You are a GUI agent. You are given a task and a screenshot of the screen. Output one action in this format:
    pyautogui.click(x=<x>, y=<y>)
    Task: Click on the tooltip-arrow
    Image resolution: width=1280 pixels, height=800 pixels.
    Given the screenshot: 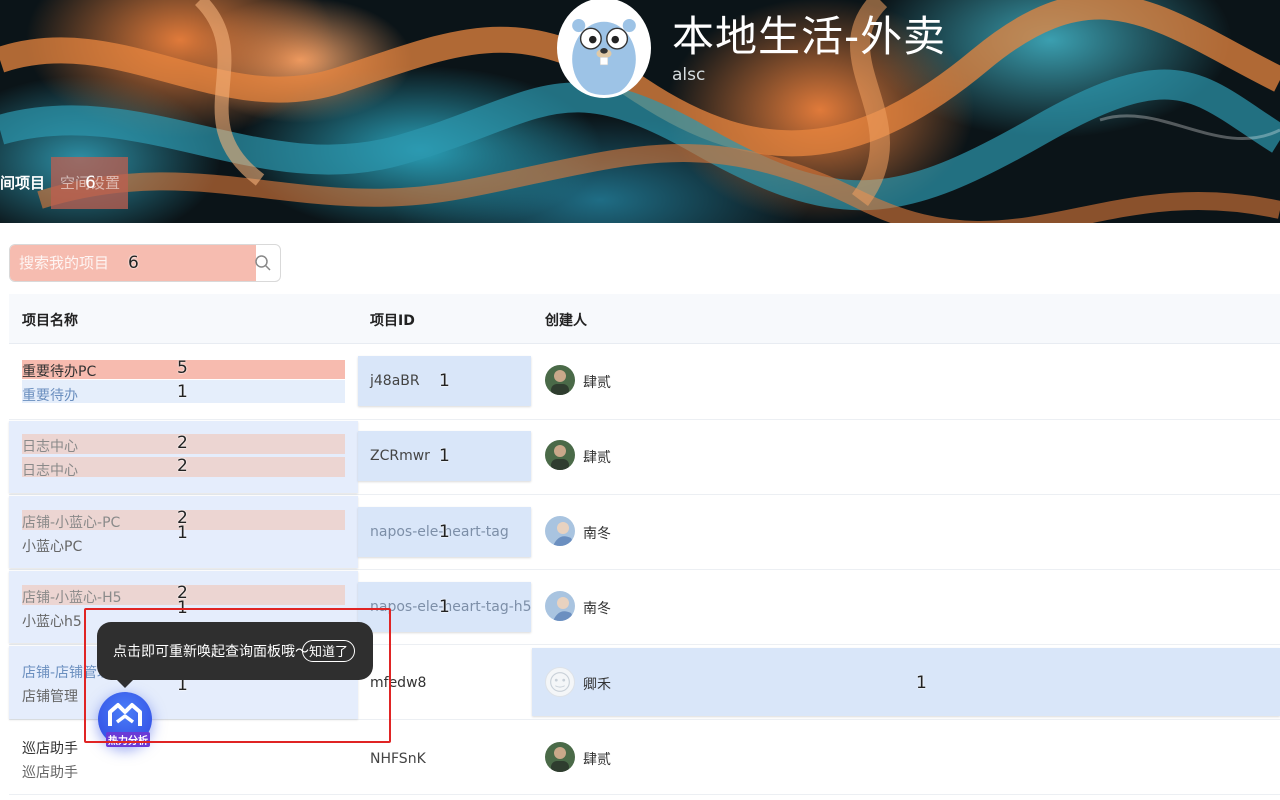 What is the action you would take?
    pyautogui.click(x=125, y=684)
    